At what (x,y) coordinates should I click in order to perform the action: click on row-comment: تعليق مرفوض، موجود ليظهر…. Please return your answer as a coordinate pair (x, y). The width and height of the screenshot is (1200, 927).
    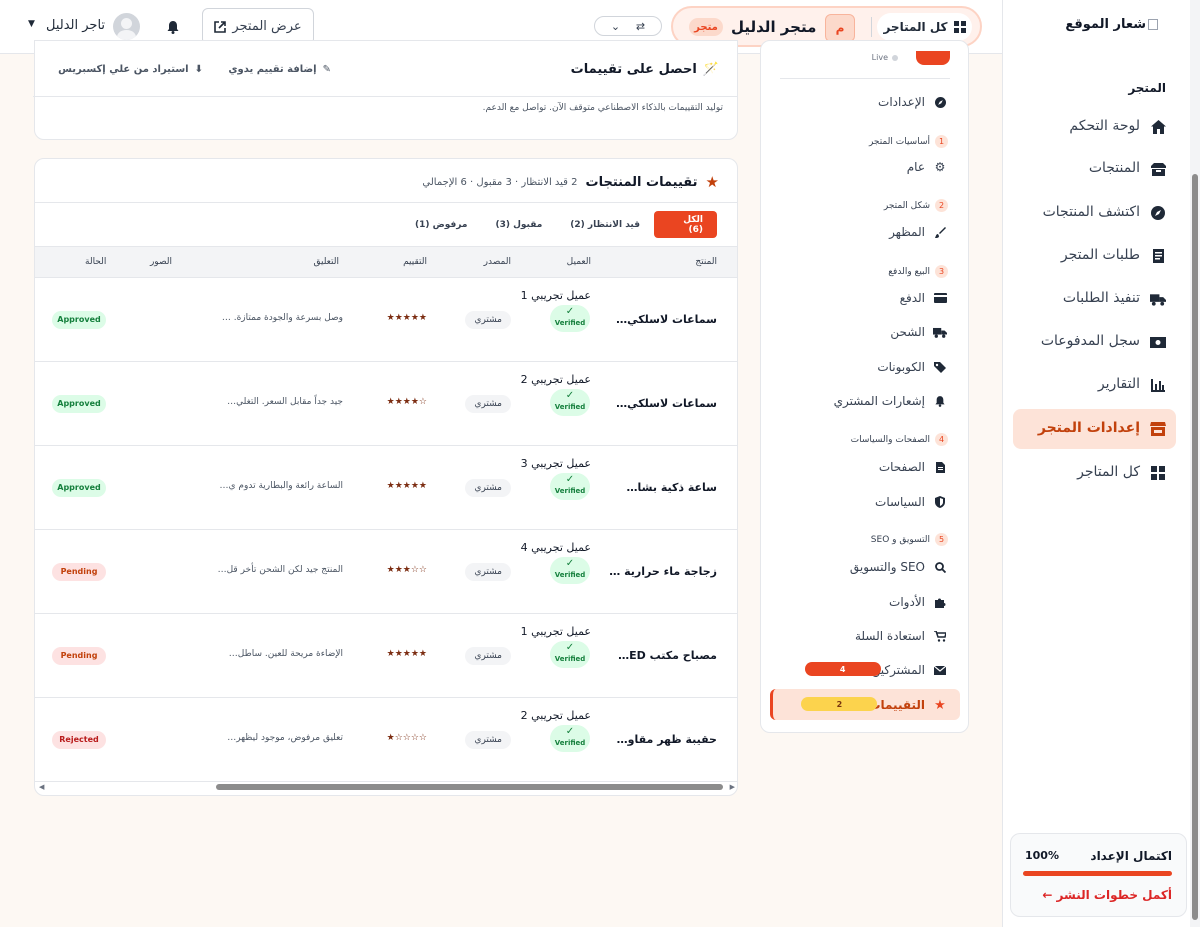
    Looking at the image, I should click on (285, 738).